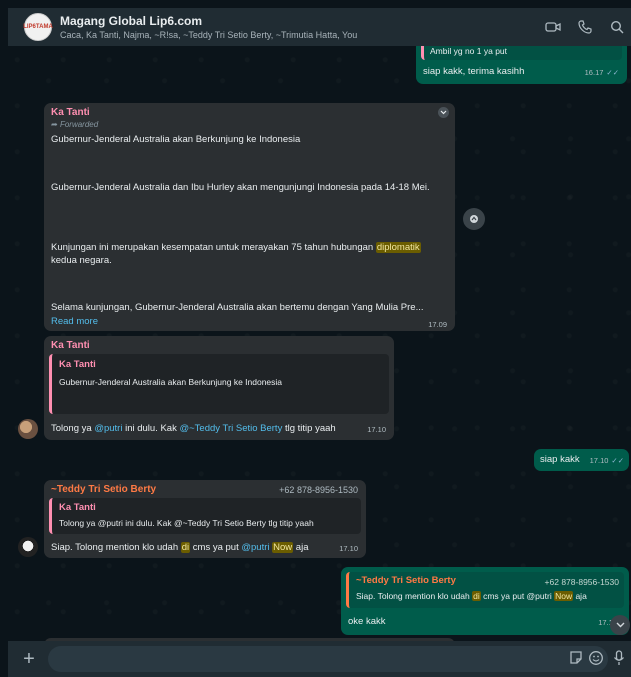 Image resolution: width=631 pixels, height=677 pixels. Describe the element at coordinates (103, 489) in the screenshot. I see `sender-name: ~Teddy Tri Setio Berty` at that location.